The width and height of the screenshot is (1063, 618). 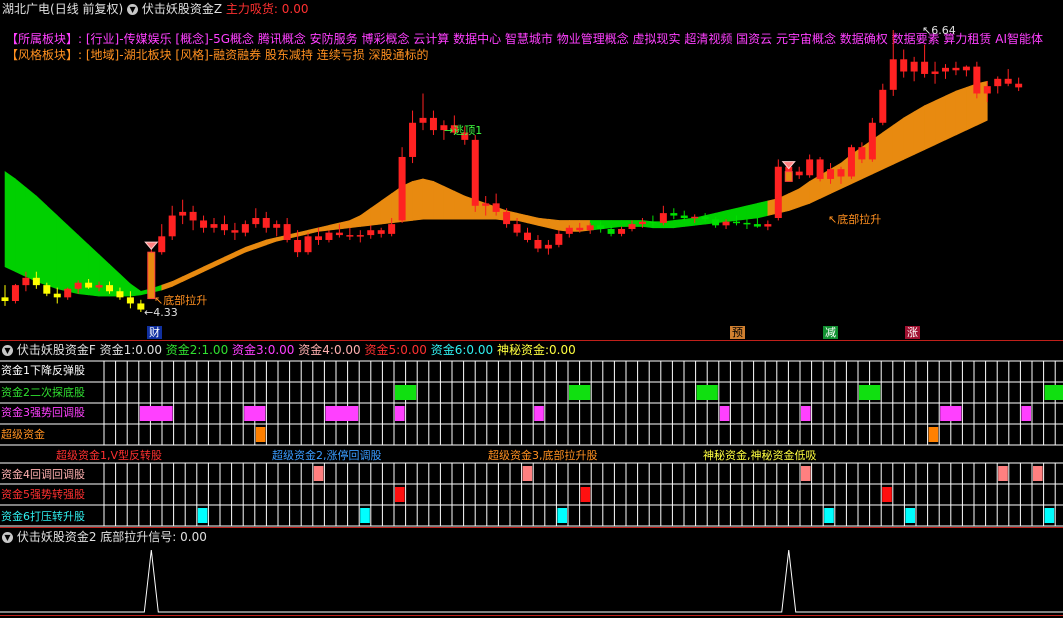 What do you see at coordinates (43, 474) in the screenshot?
I see `row-label-5: 资金4回调回调股` at bounding box center [43, 474].